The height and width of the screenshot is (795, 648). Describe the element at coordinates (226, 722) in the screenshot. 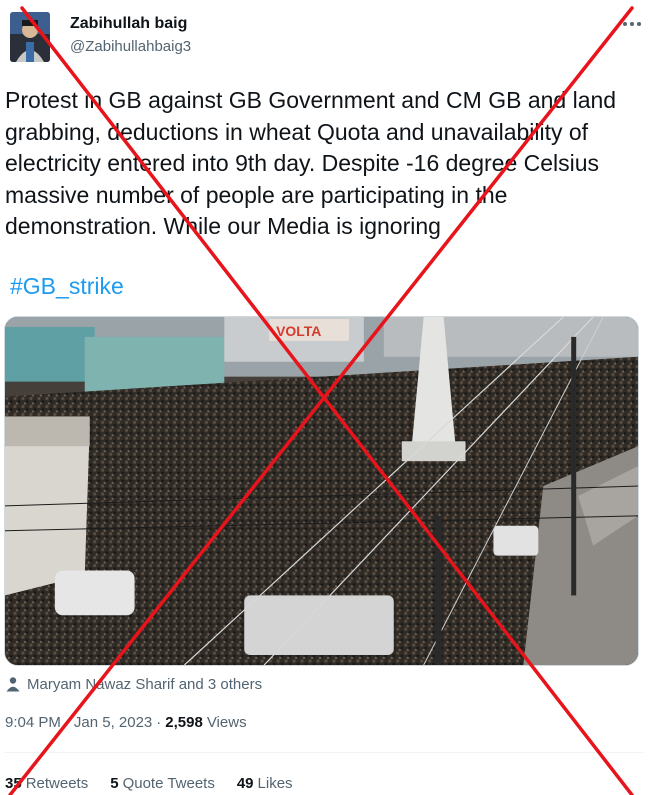

I see `views-label: Views` at that location.